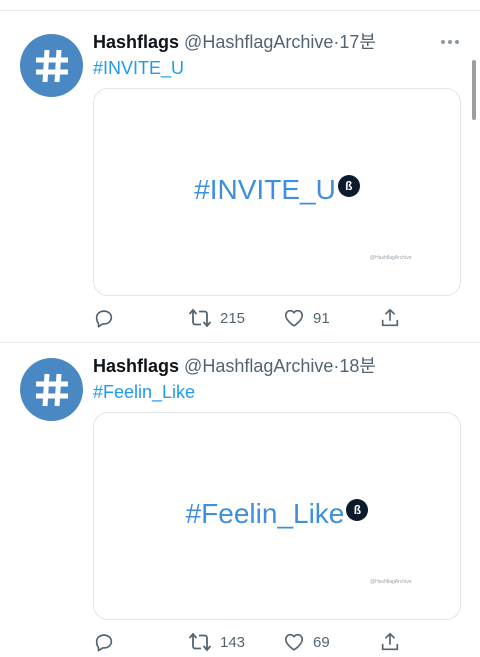 The width and height of the screenshot is (480, 657). What do you see at coordinates (233, 318) in the screenshot?
I see `retweet-count: 215` at bounding box center [233, 318].